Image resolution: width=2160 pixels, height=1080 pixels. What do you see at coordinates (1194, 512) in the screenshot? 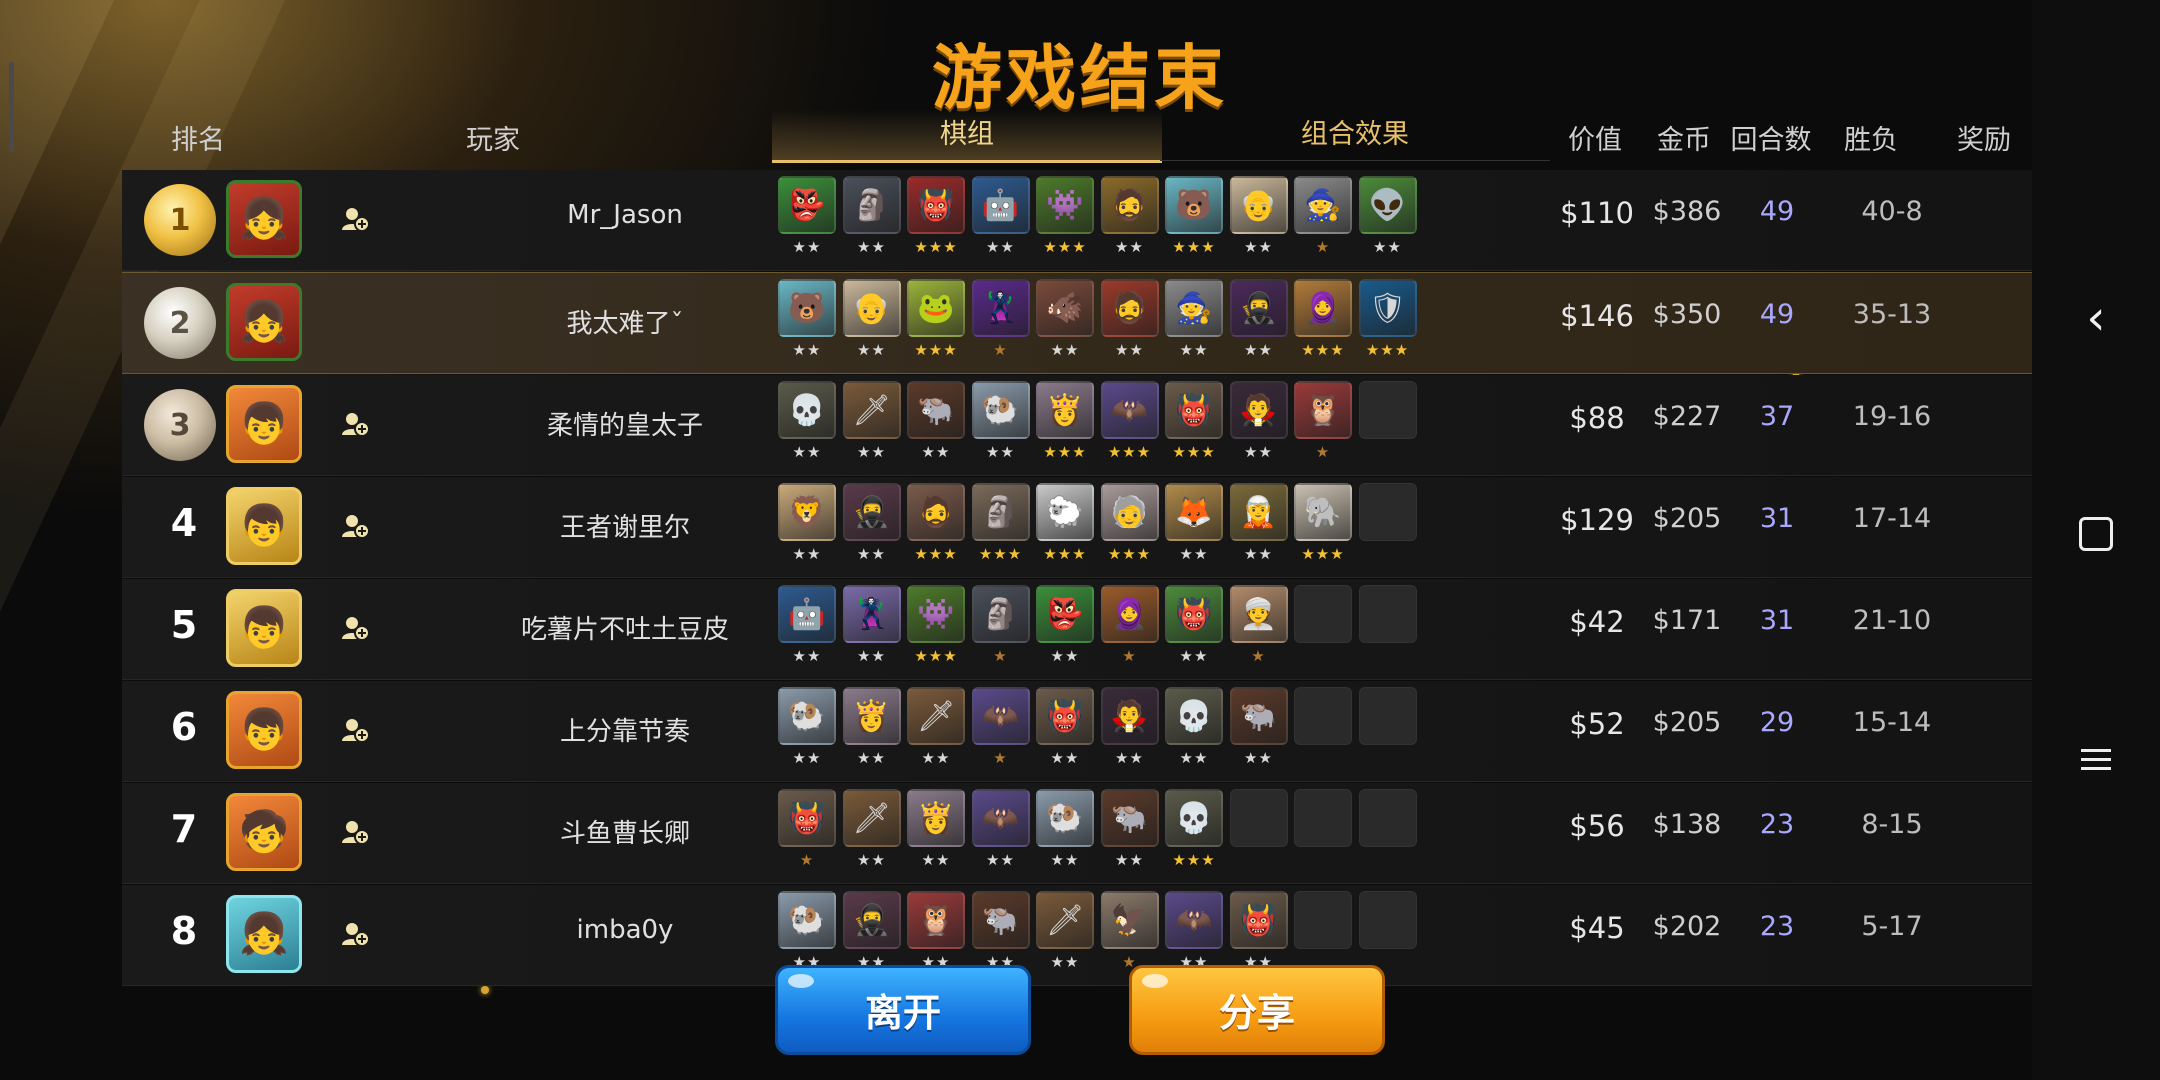
I see `chess-piece-icon: 🦊` at bounding box center [1194, 512].